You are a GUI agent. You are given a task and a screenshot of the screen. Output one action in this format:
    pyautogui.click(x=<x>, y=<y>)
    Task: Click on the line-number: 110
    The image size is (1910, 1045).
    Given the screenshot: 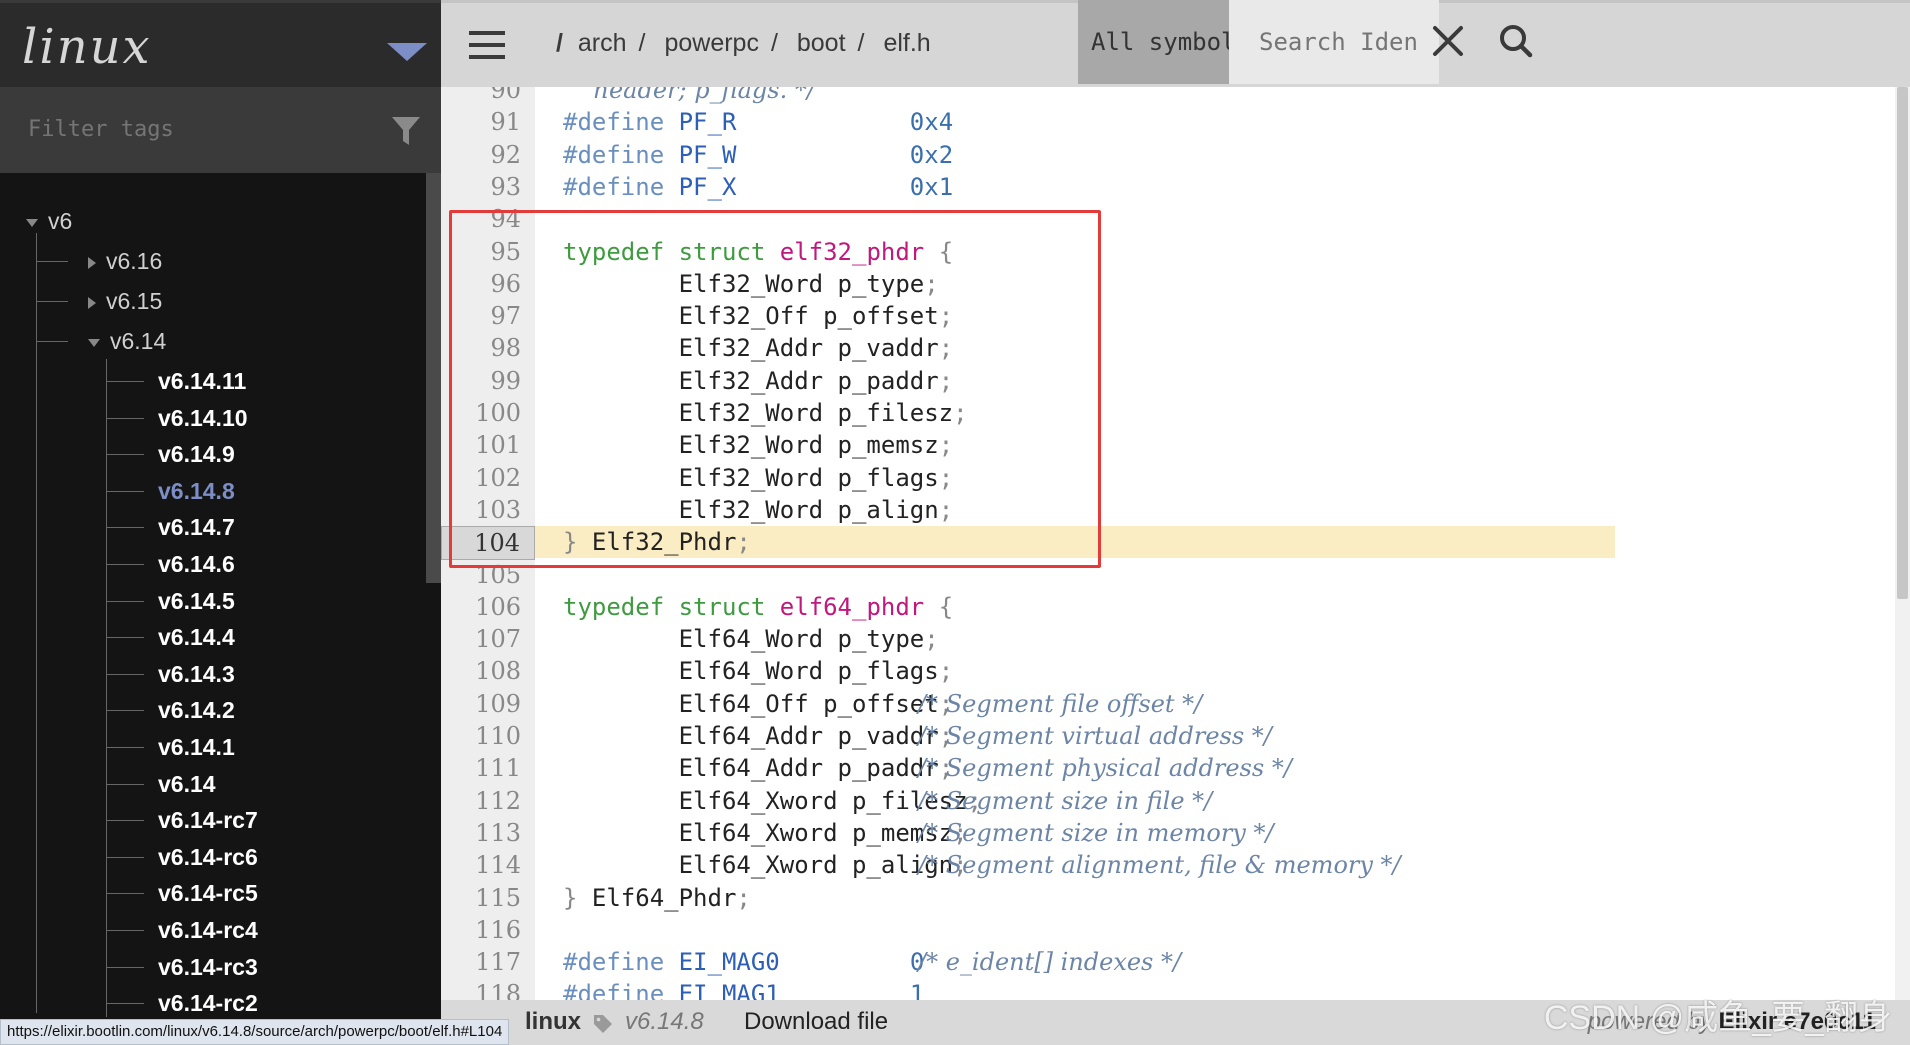 What is the action you would take?
    pyautogui.click(x=488, y=736)
    